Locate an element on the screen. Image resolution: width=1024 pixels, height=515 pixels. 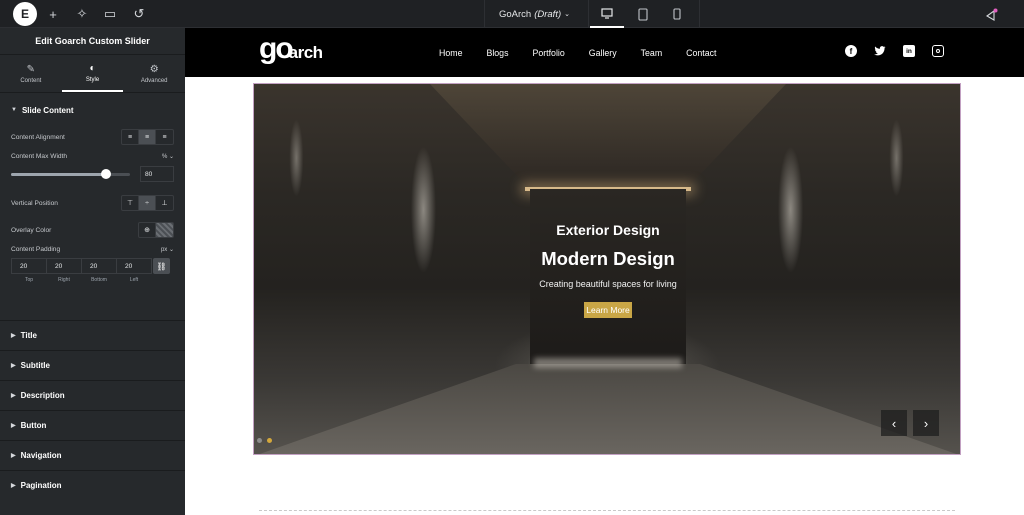
floor-reflection is located at coordinates (608, 363).